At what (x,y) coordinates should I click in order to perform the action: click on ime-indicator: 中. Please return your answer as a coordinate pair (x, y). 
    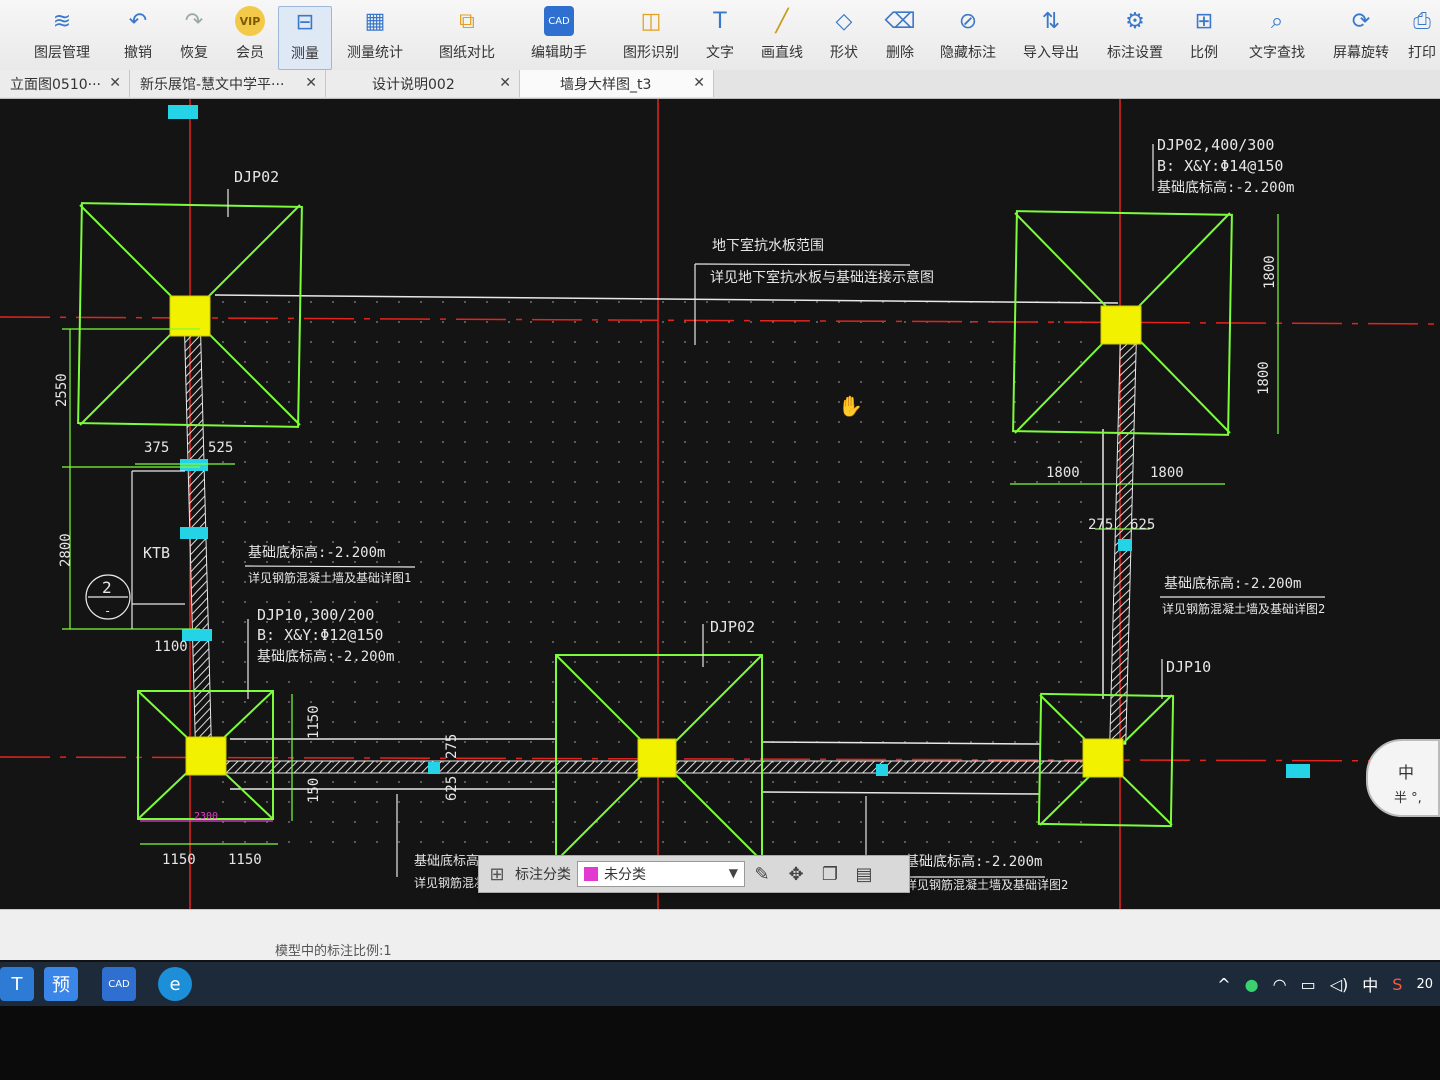
    Looking at the image, I should click on (1370, 984).